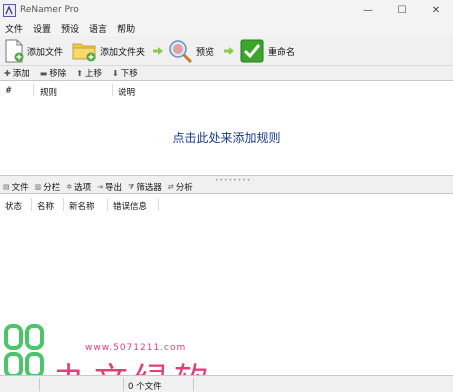 The image size is (453, 392). Describe the element at coordinates (252, 51) in the screenshot. I see `checkmark-icon` at that location.